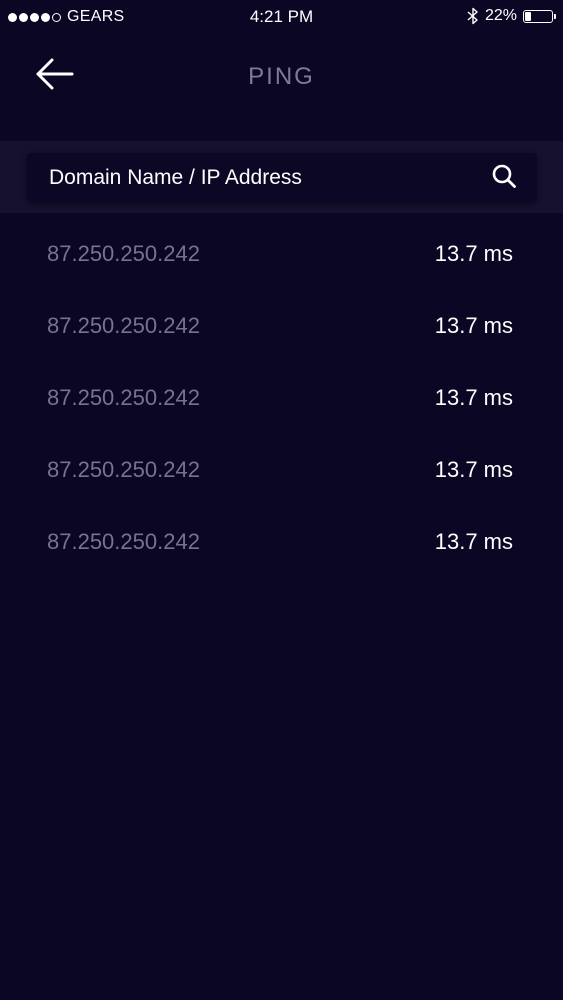 This screenshot has width=563, height=1000. What do you see at coordinates (247, 177) in the screenshot?
I see `search-input` at bounding box center [247, 177].